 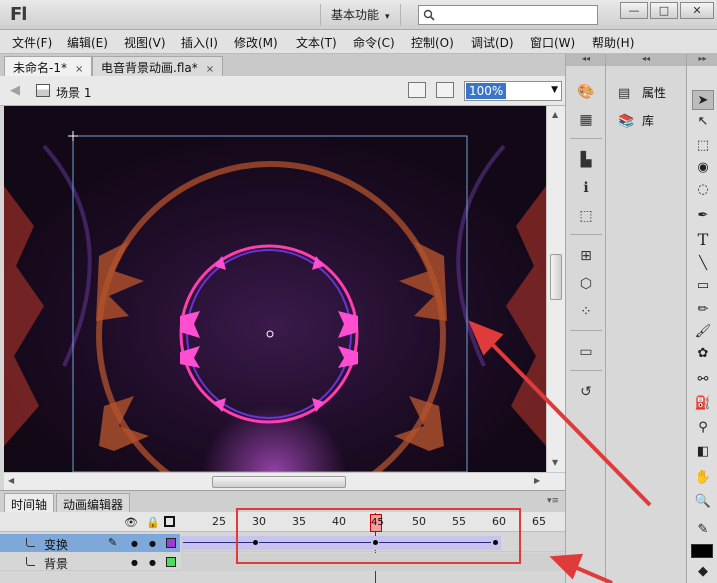 I want to click on menu-modify: 修改(M), so click(x=256, y=42).